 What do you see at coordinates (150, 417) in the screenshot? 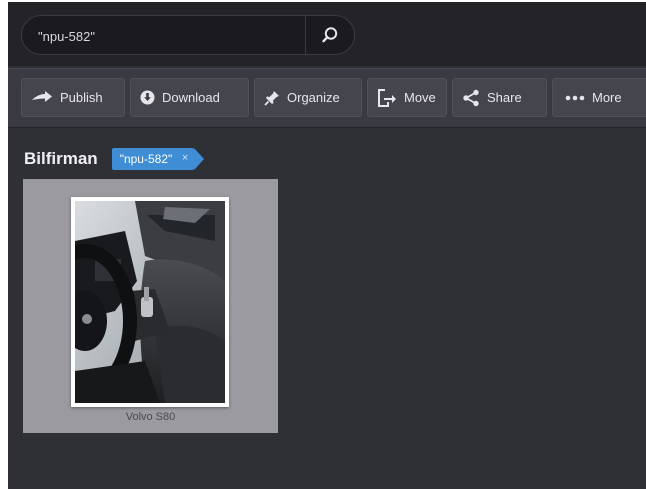
I see `asset-caption: Volvo S80` at bounding box center [150, 417].